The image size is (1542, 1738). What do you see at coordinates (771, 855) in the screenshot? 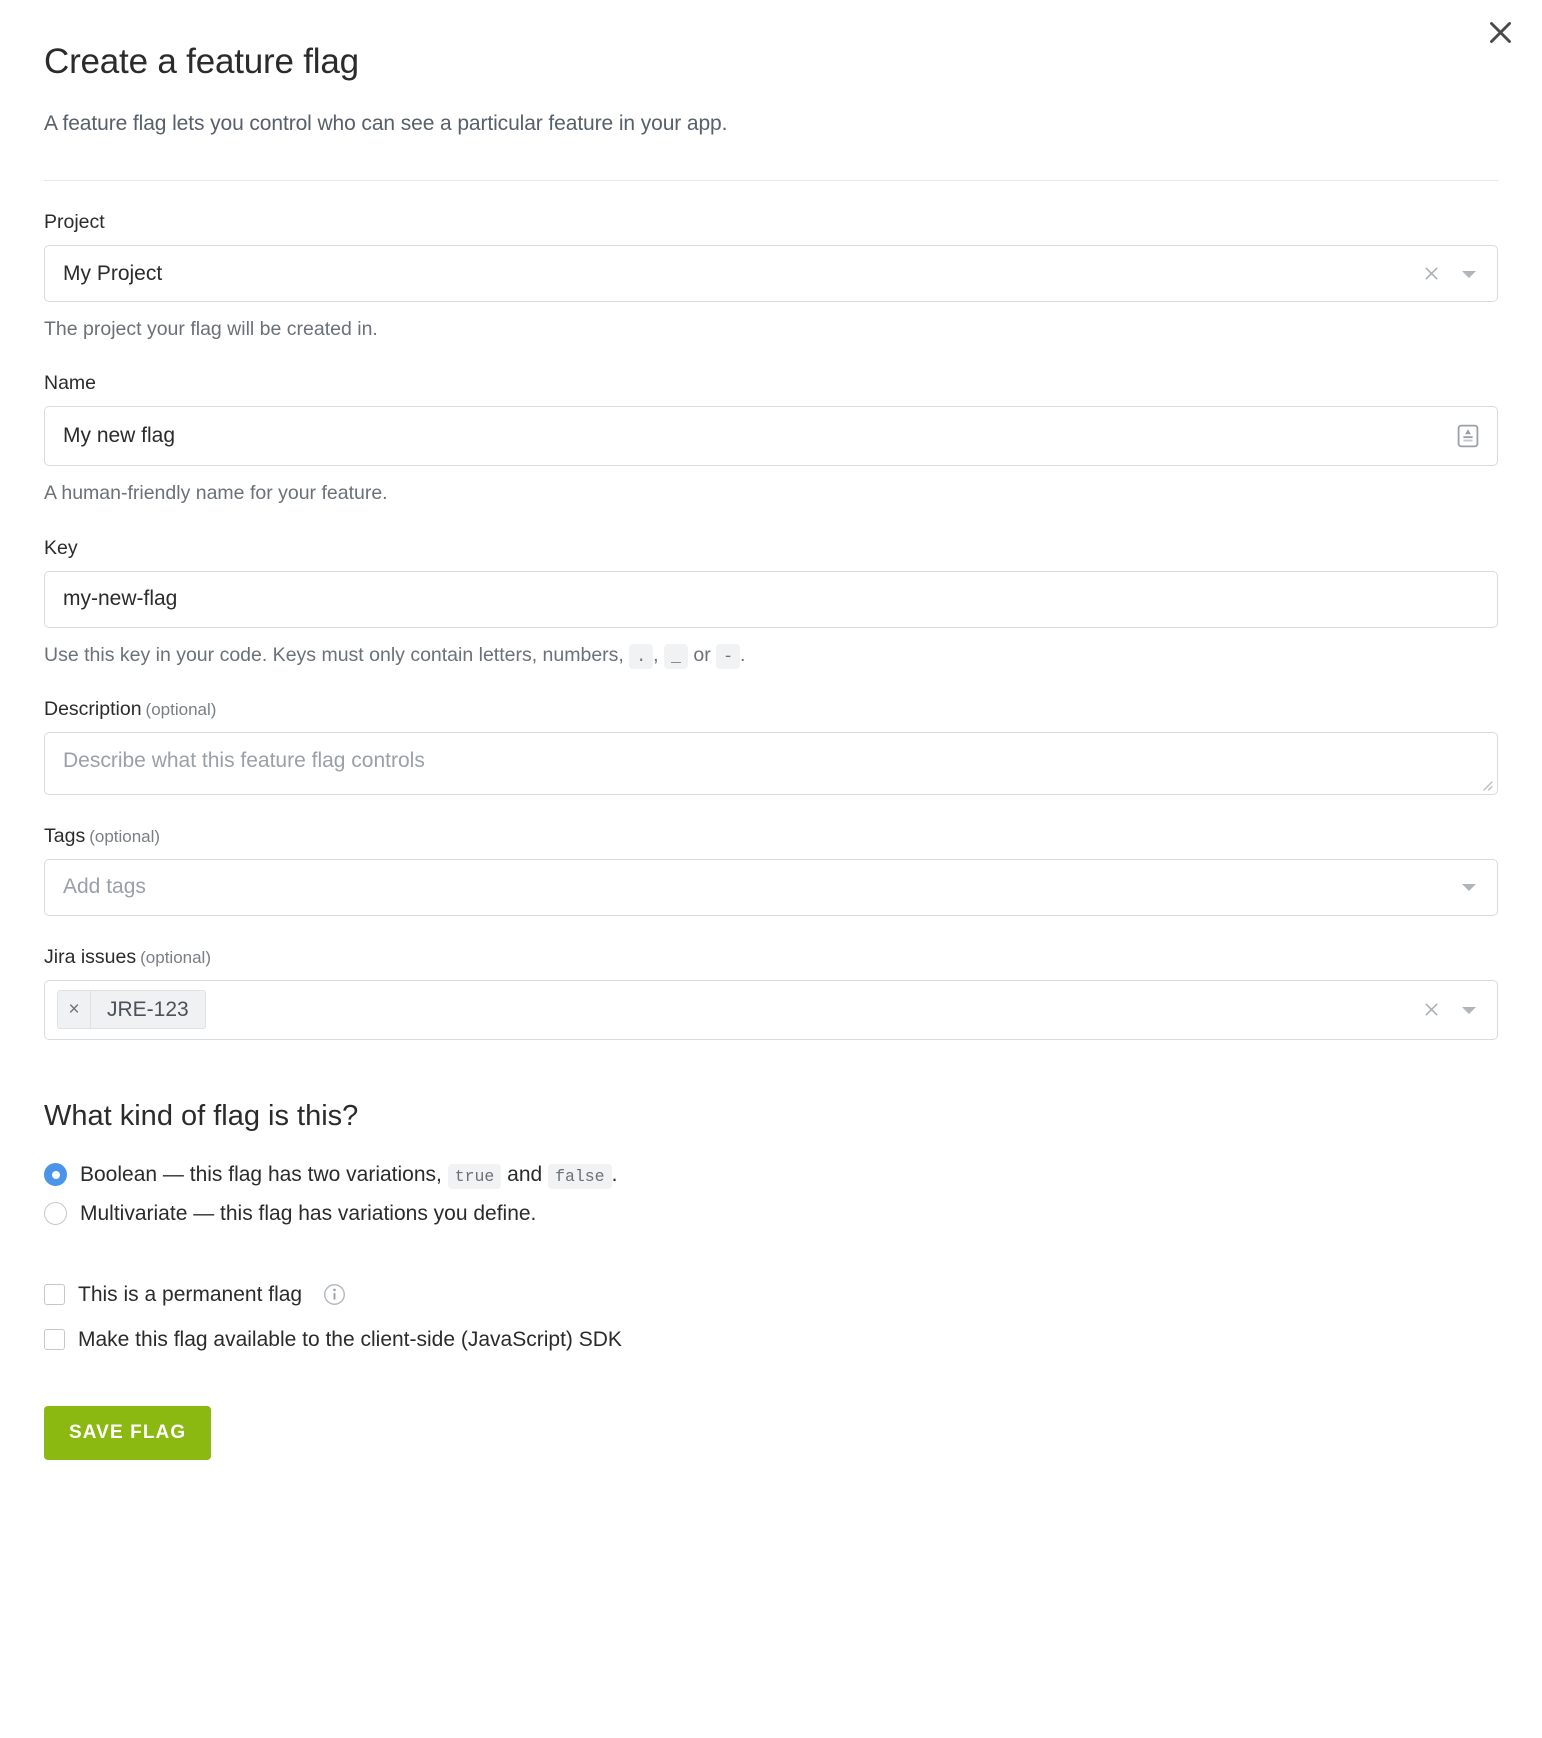
I see `tags-field: Tags (optional)` at bounding box center [771, 855].